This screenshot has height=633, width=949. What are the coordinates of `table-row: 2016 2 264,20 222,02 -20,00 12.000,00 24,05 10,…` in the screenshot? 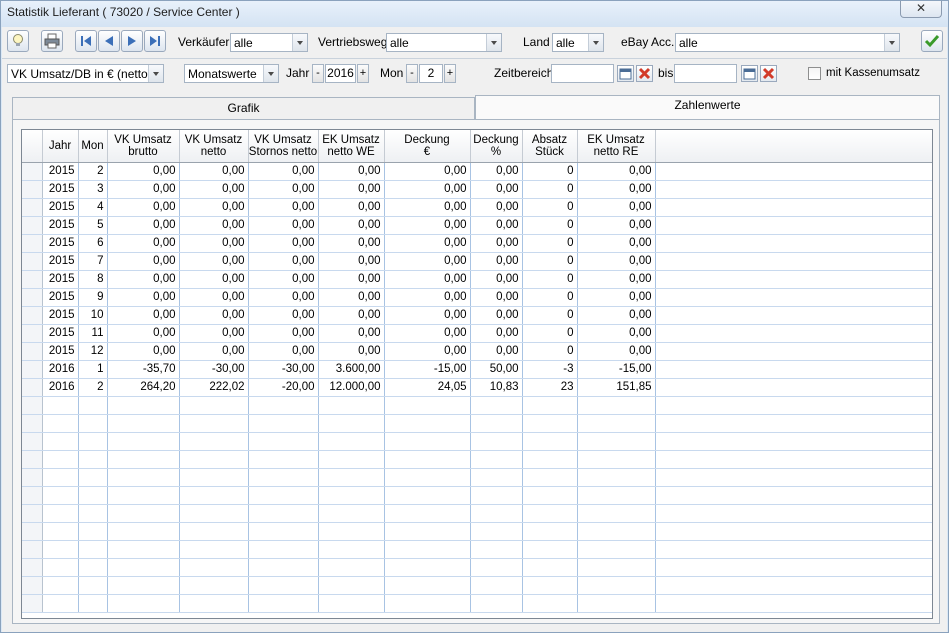 It's located at (477, 387).